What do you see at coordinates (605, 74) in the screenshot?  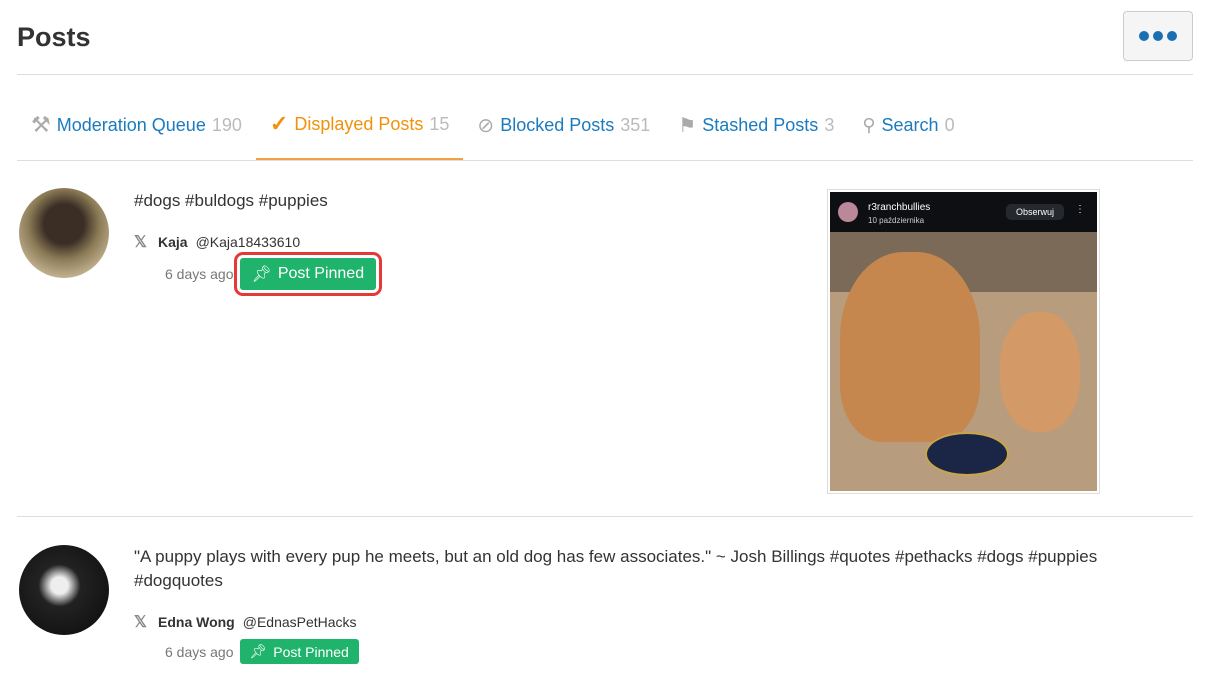 I see `divider` at bounding box center [605, 74].